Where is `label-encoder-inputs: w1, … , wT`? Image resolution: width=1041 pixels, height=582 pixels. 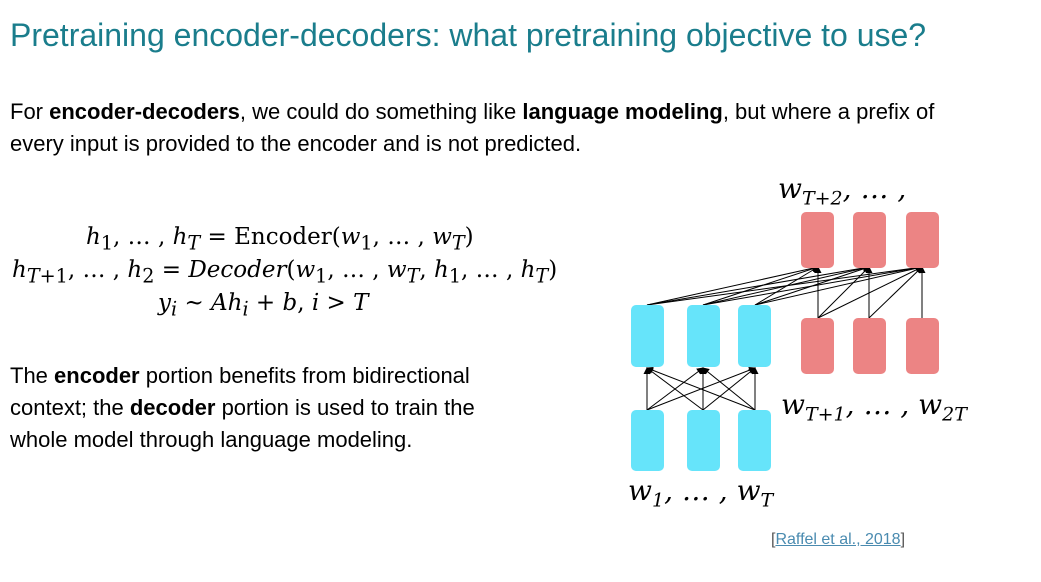 label-encoder-inputs: w1, … , wT is located at coordinates (701, 493).